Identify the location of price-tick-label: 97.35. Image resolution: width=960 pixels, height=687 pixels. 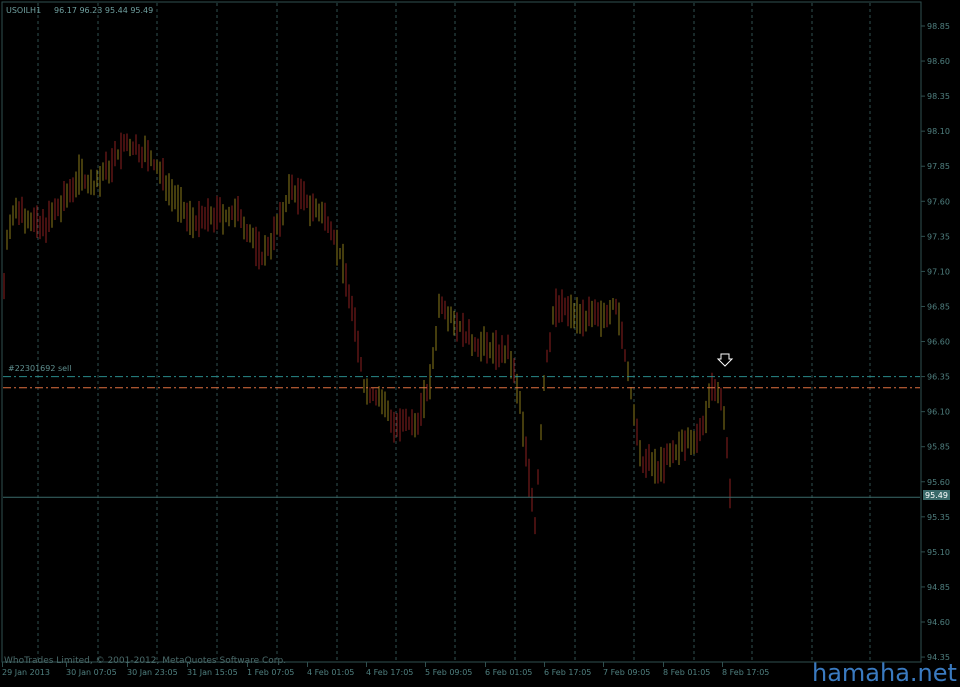
(938, 236).